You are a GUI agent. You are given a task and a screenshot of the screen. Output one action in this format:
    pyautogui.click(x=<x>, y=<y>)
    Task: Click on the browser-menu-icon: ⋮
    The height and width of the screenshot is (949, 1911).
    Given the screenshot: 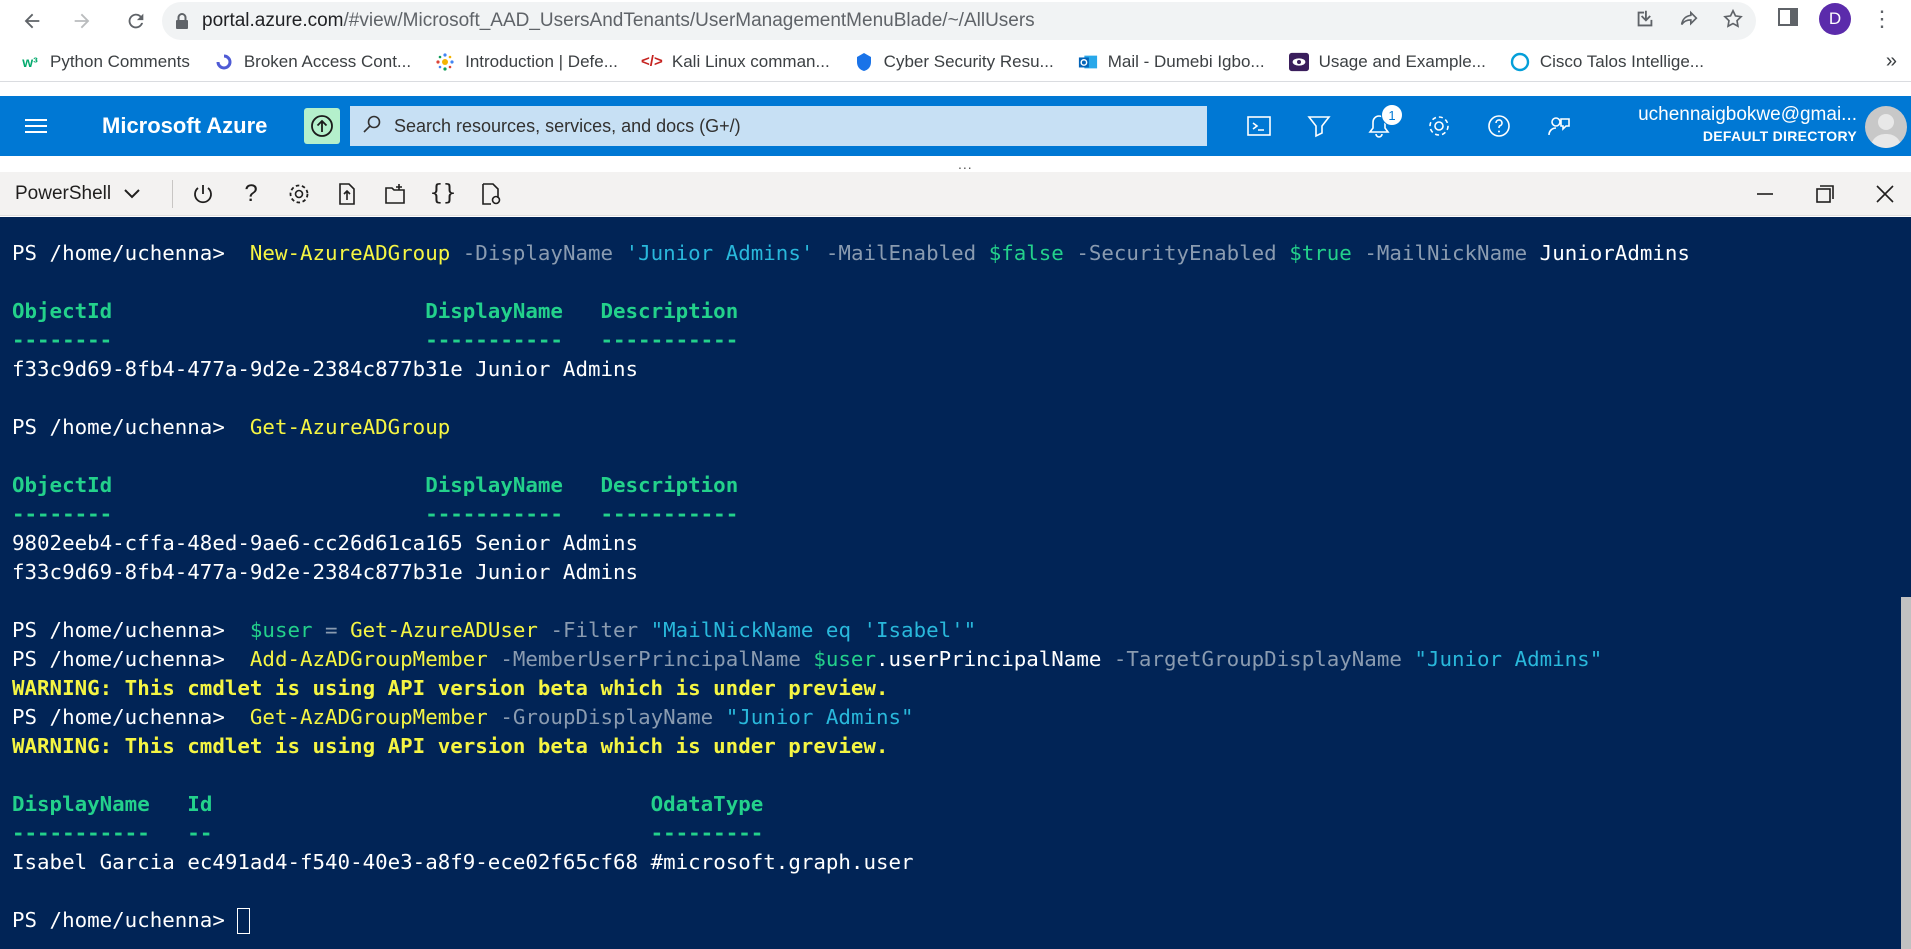 What is the action you would take?
    pyautogui.click(x=1882, y=19)
    